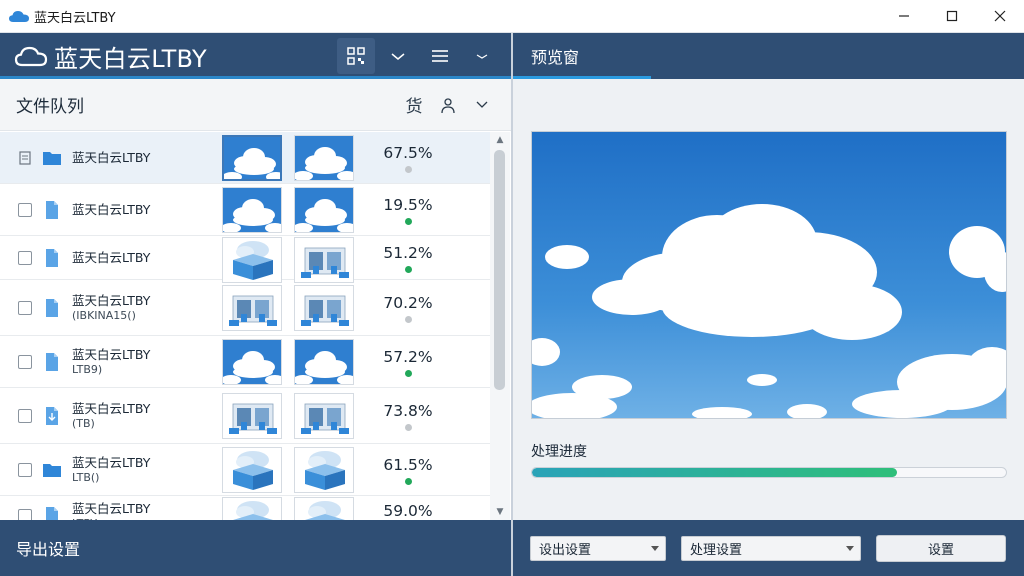 The width and height of the screenshot is (1024, 576). Describe the element at coordinates (559, 452) in the screenshot. I see `progress-label: 处理进度` at that location.